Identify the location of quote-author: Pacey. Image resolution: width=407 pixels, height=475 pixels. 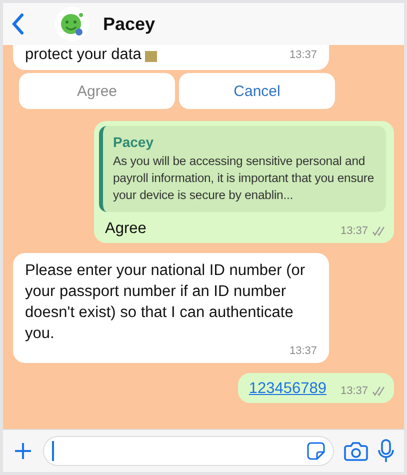
(133, 142).